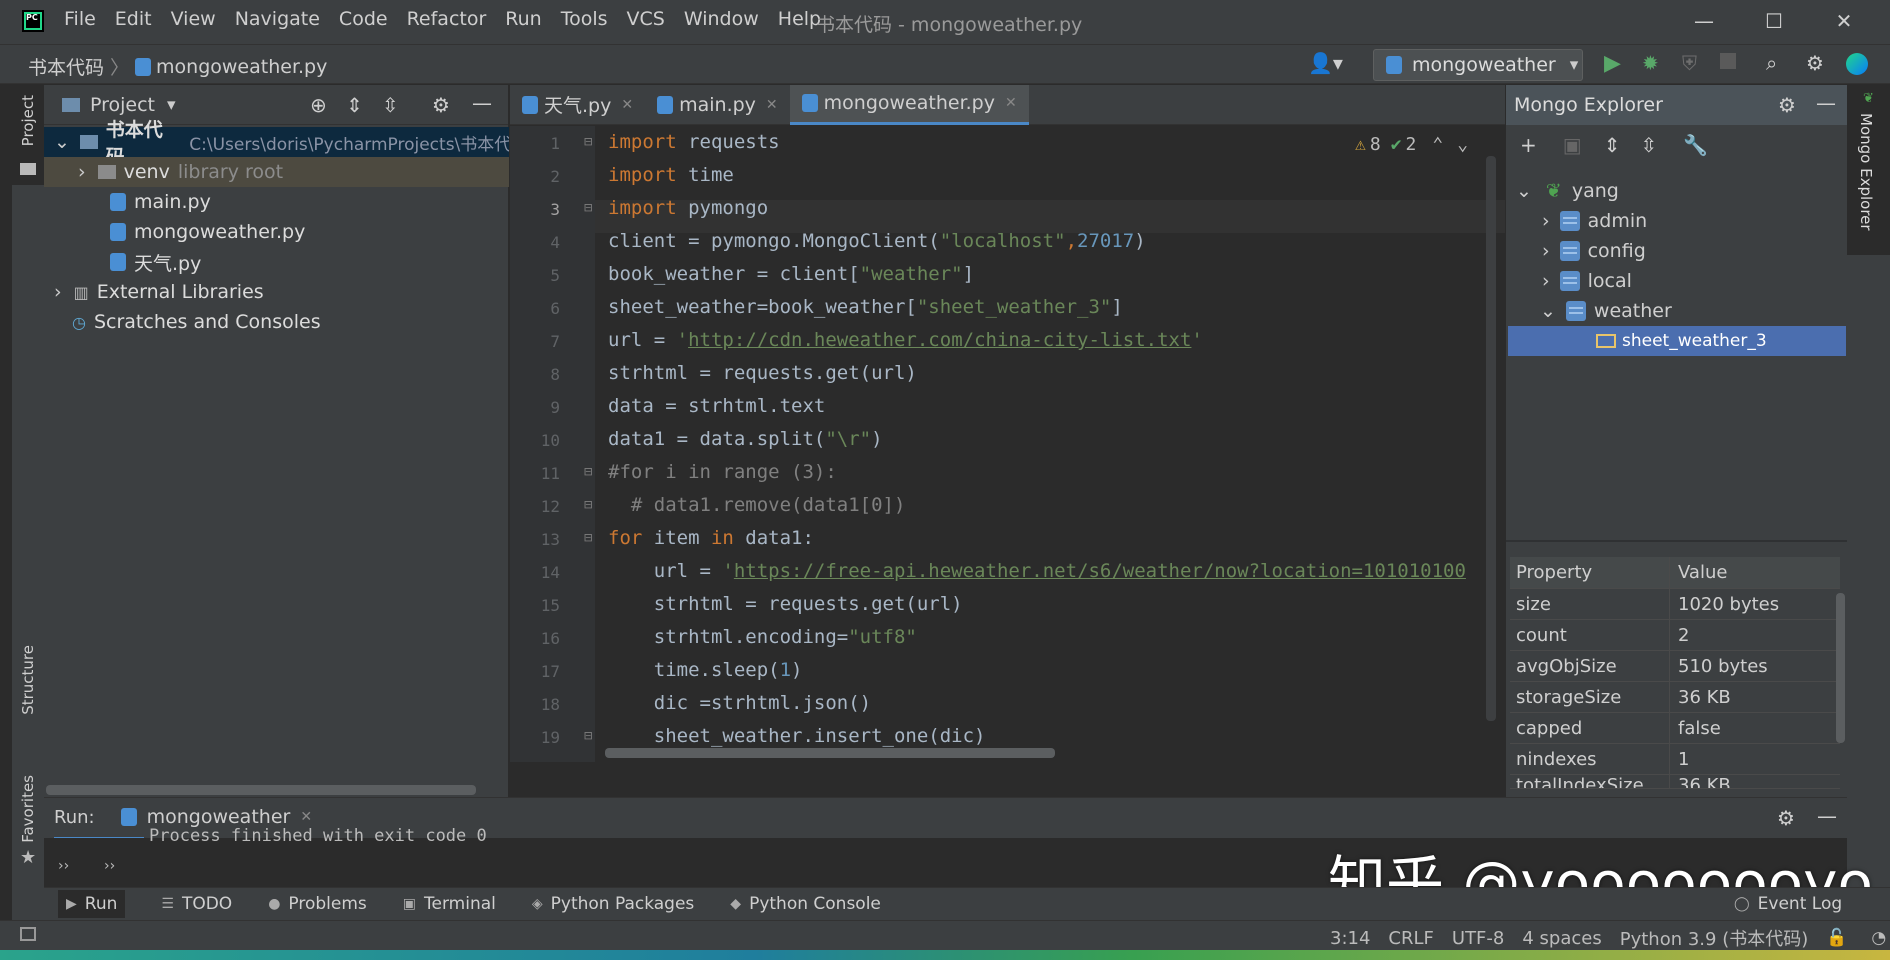  Describe the element at coordinates (1774, 22) in the screenshot. I see `maximize-icon: ☐` at that location.